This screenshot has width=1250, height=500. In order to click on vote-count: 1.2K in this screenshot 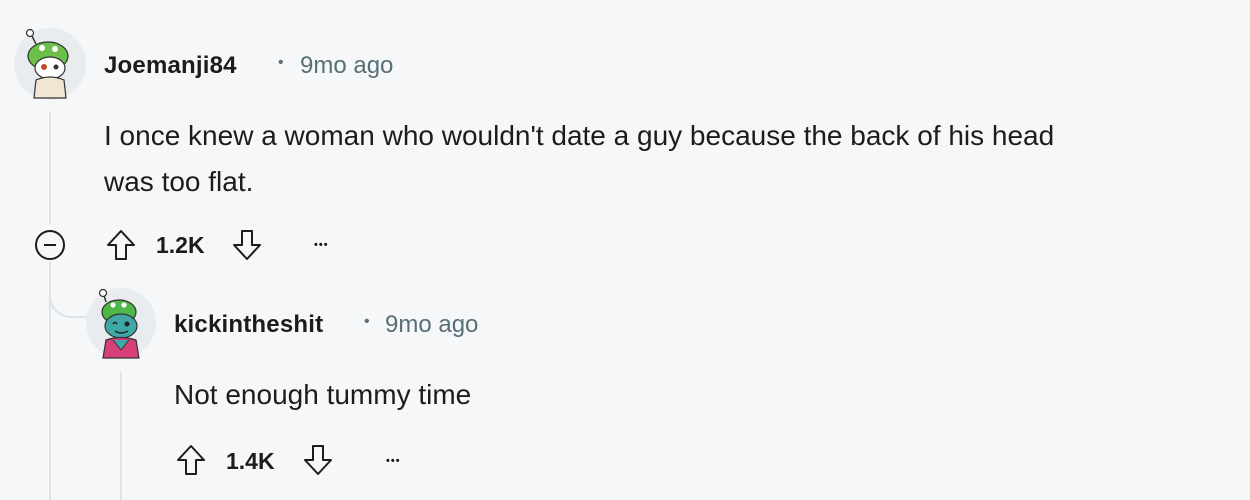, I will do `click(180, 245)`.